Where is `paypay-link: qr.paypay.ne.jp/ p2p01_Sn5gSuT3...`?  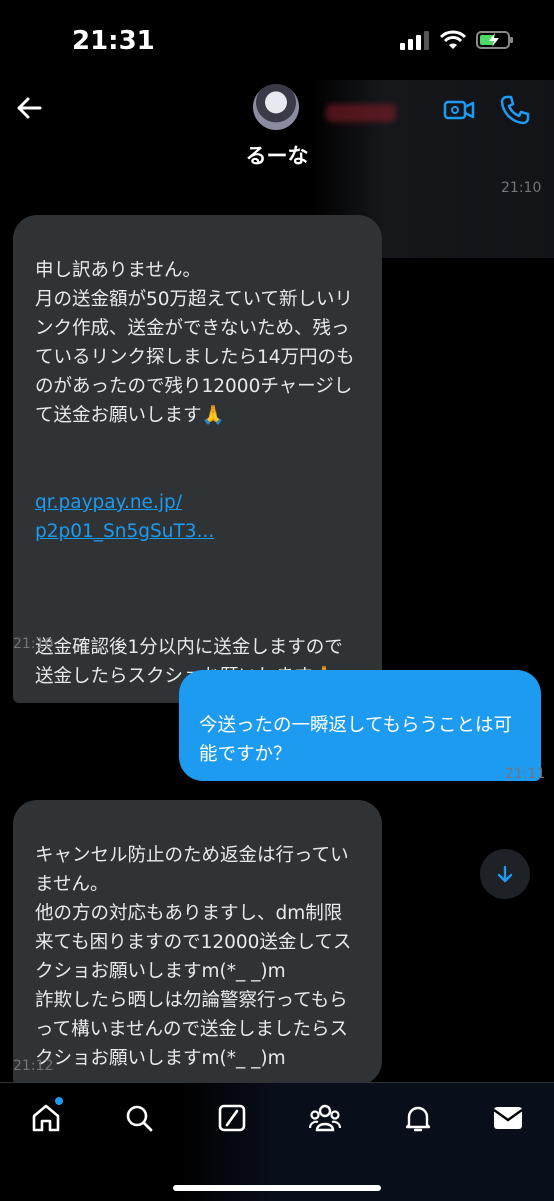 paypay-link: qr.paypay.ne.jp/ p2p01_Sn5gSuT3... is located at coordinates (197, 517).